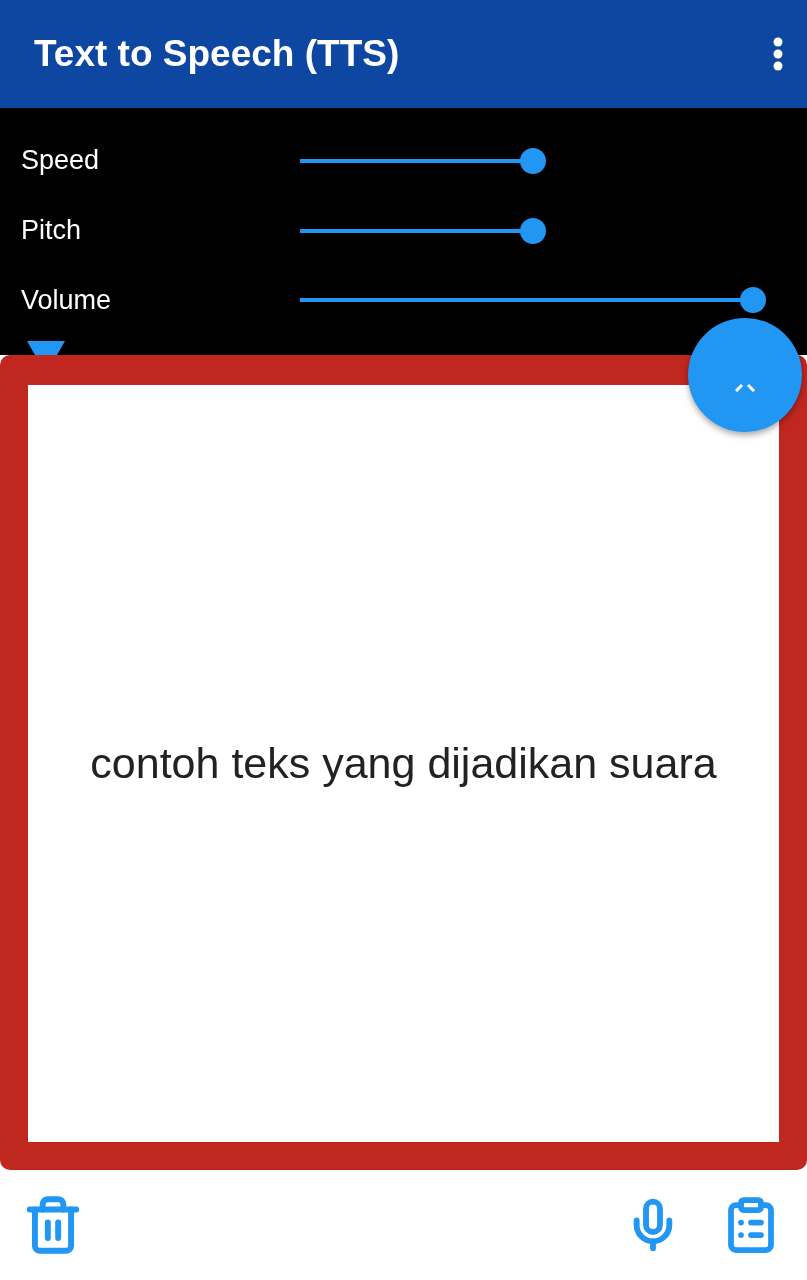 The image size is (807, 1280). Describe the element at coordinates (403, 763) in the screenshot. I see `text-area: contoh teks yang dijadikan suara` at that location.